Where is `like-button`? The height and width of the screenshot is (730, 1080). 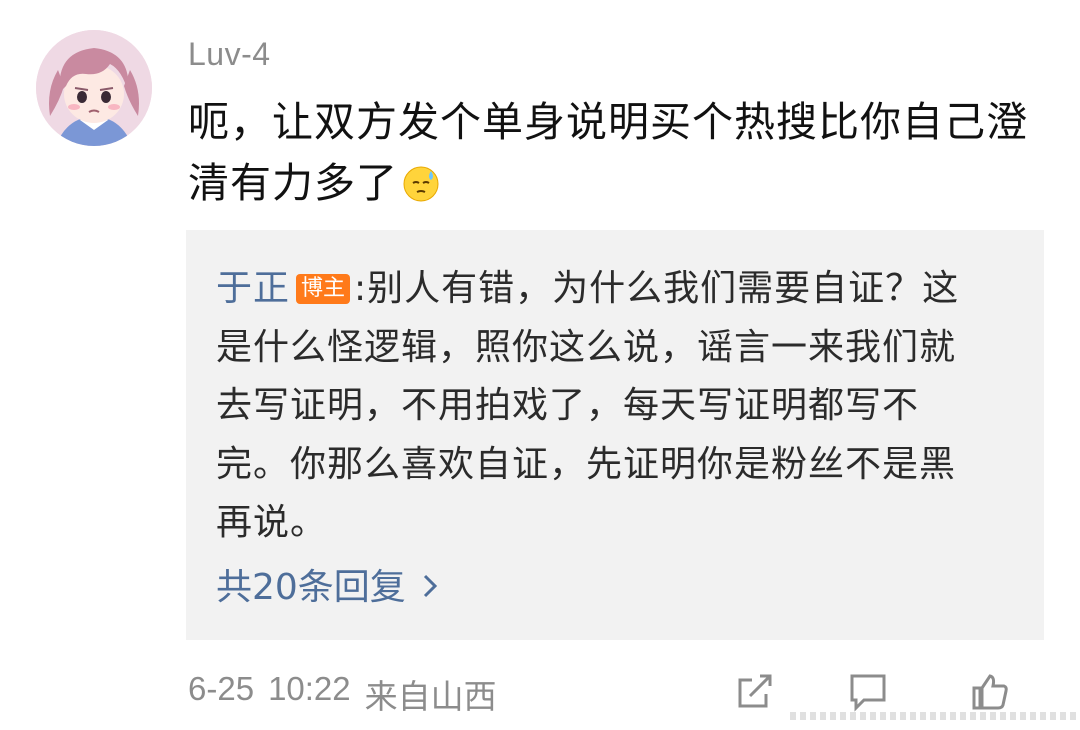 like-button is located at coordinates (990, 694).